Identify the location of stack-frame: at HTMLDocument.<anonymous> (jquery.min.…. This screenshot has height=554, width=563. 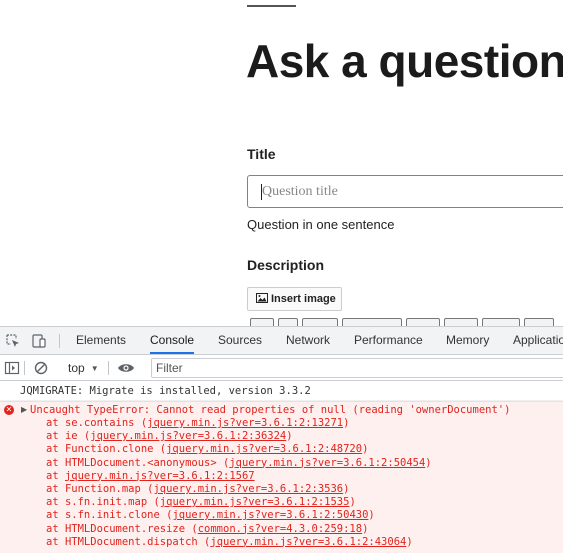
(281, 463).